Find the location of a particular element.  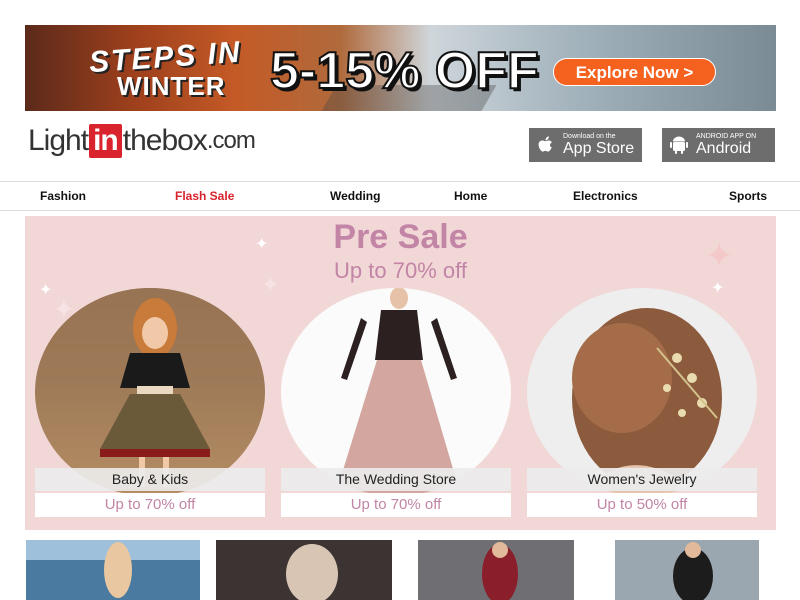

site-logo: Light in thebox .com is located at coordinates (142, 141).